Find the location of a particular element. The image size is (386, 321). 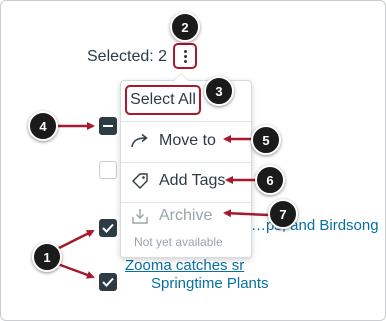

callout-5-badge: 5 is located at coordinates (266, 140).